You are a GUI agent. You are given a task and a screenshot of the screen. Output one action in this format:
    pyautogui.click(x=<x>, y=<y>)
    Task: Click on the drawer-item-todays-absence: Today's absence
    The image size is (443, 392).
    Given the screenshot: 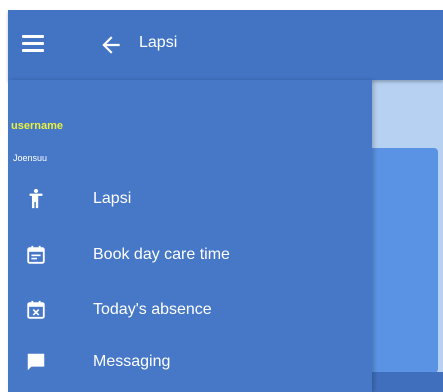 What is the action you would take?
    pyautogui.click(x=190, y=310)
    